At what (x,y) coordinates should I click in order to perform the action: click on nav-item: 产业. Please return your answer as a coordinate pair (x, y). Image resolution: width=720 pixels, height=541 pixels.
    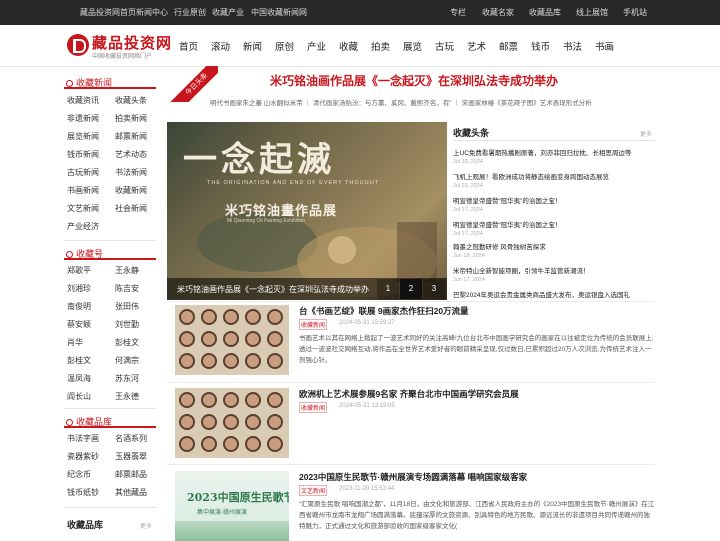
    Looking at the image, I should click on (316, 46).